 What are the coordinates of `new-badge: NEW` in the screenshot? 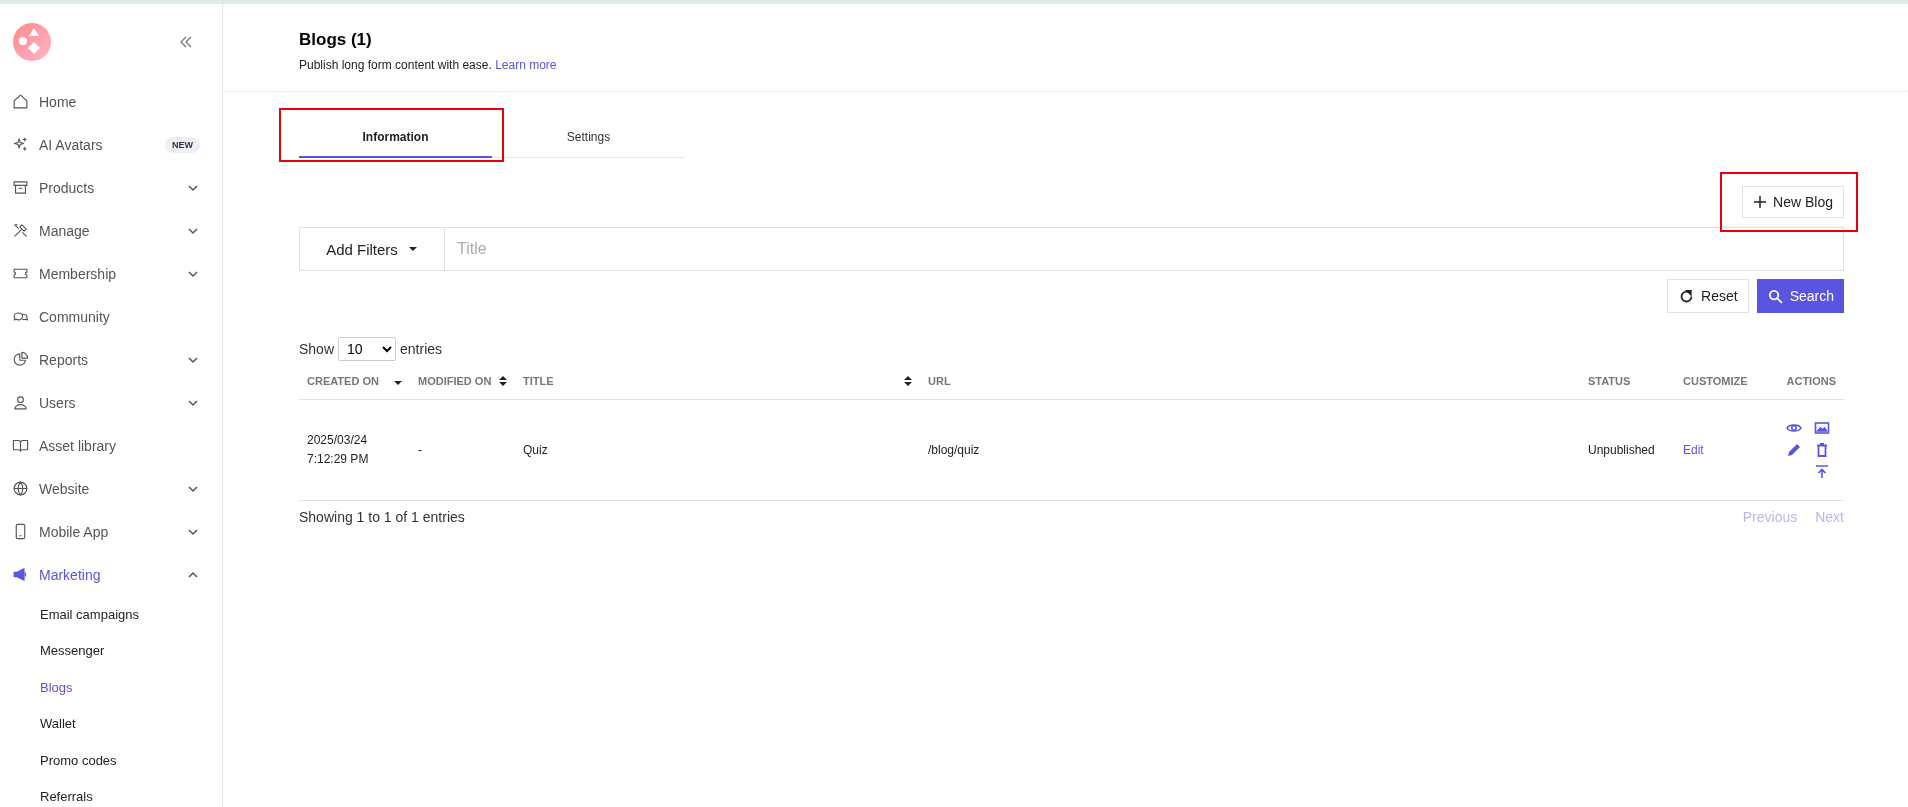 It's located at (182, 144).